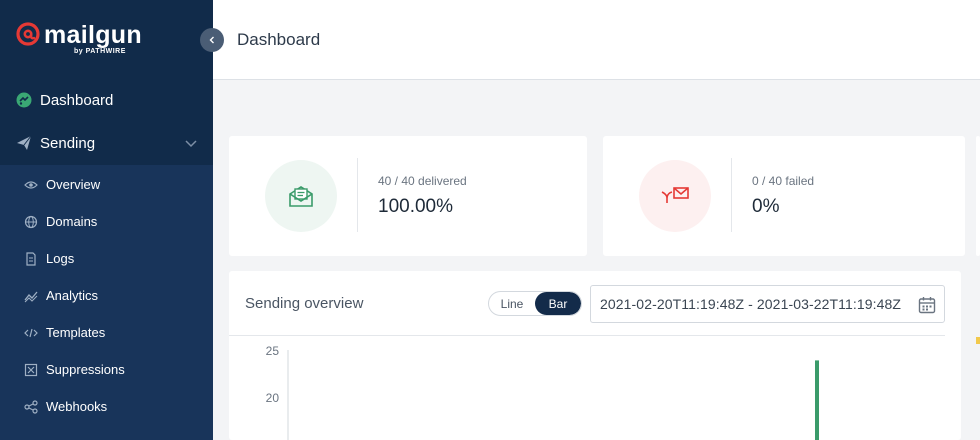 Image resolution: width=980 pixels, height=440 pixels. I want to click on failed-icon-circle, so click(675, 196).